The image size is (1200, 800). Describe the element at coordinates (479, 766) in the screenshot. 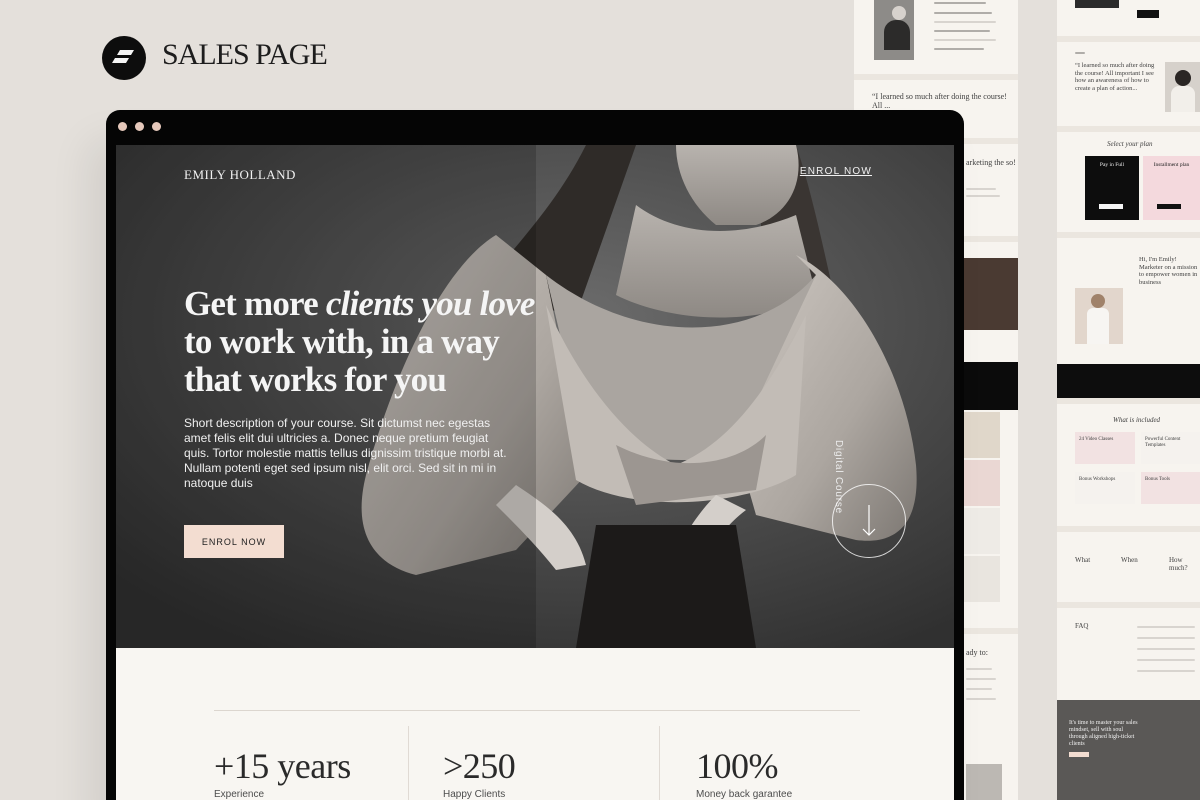

I see `stat-number: >250` at that location.